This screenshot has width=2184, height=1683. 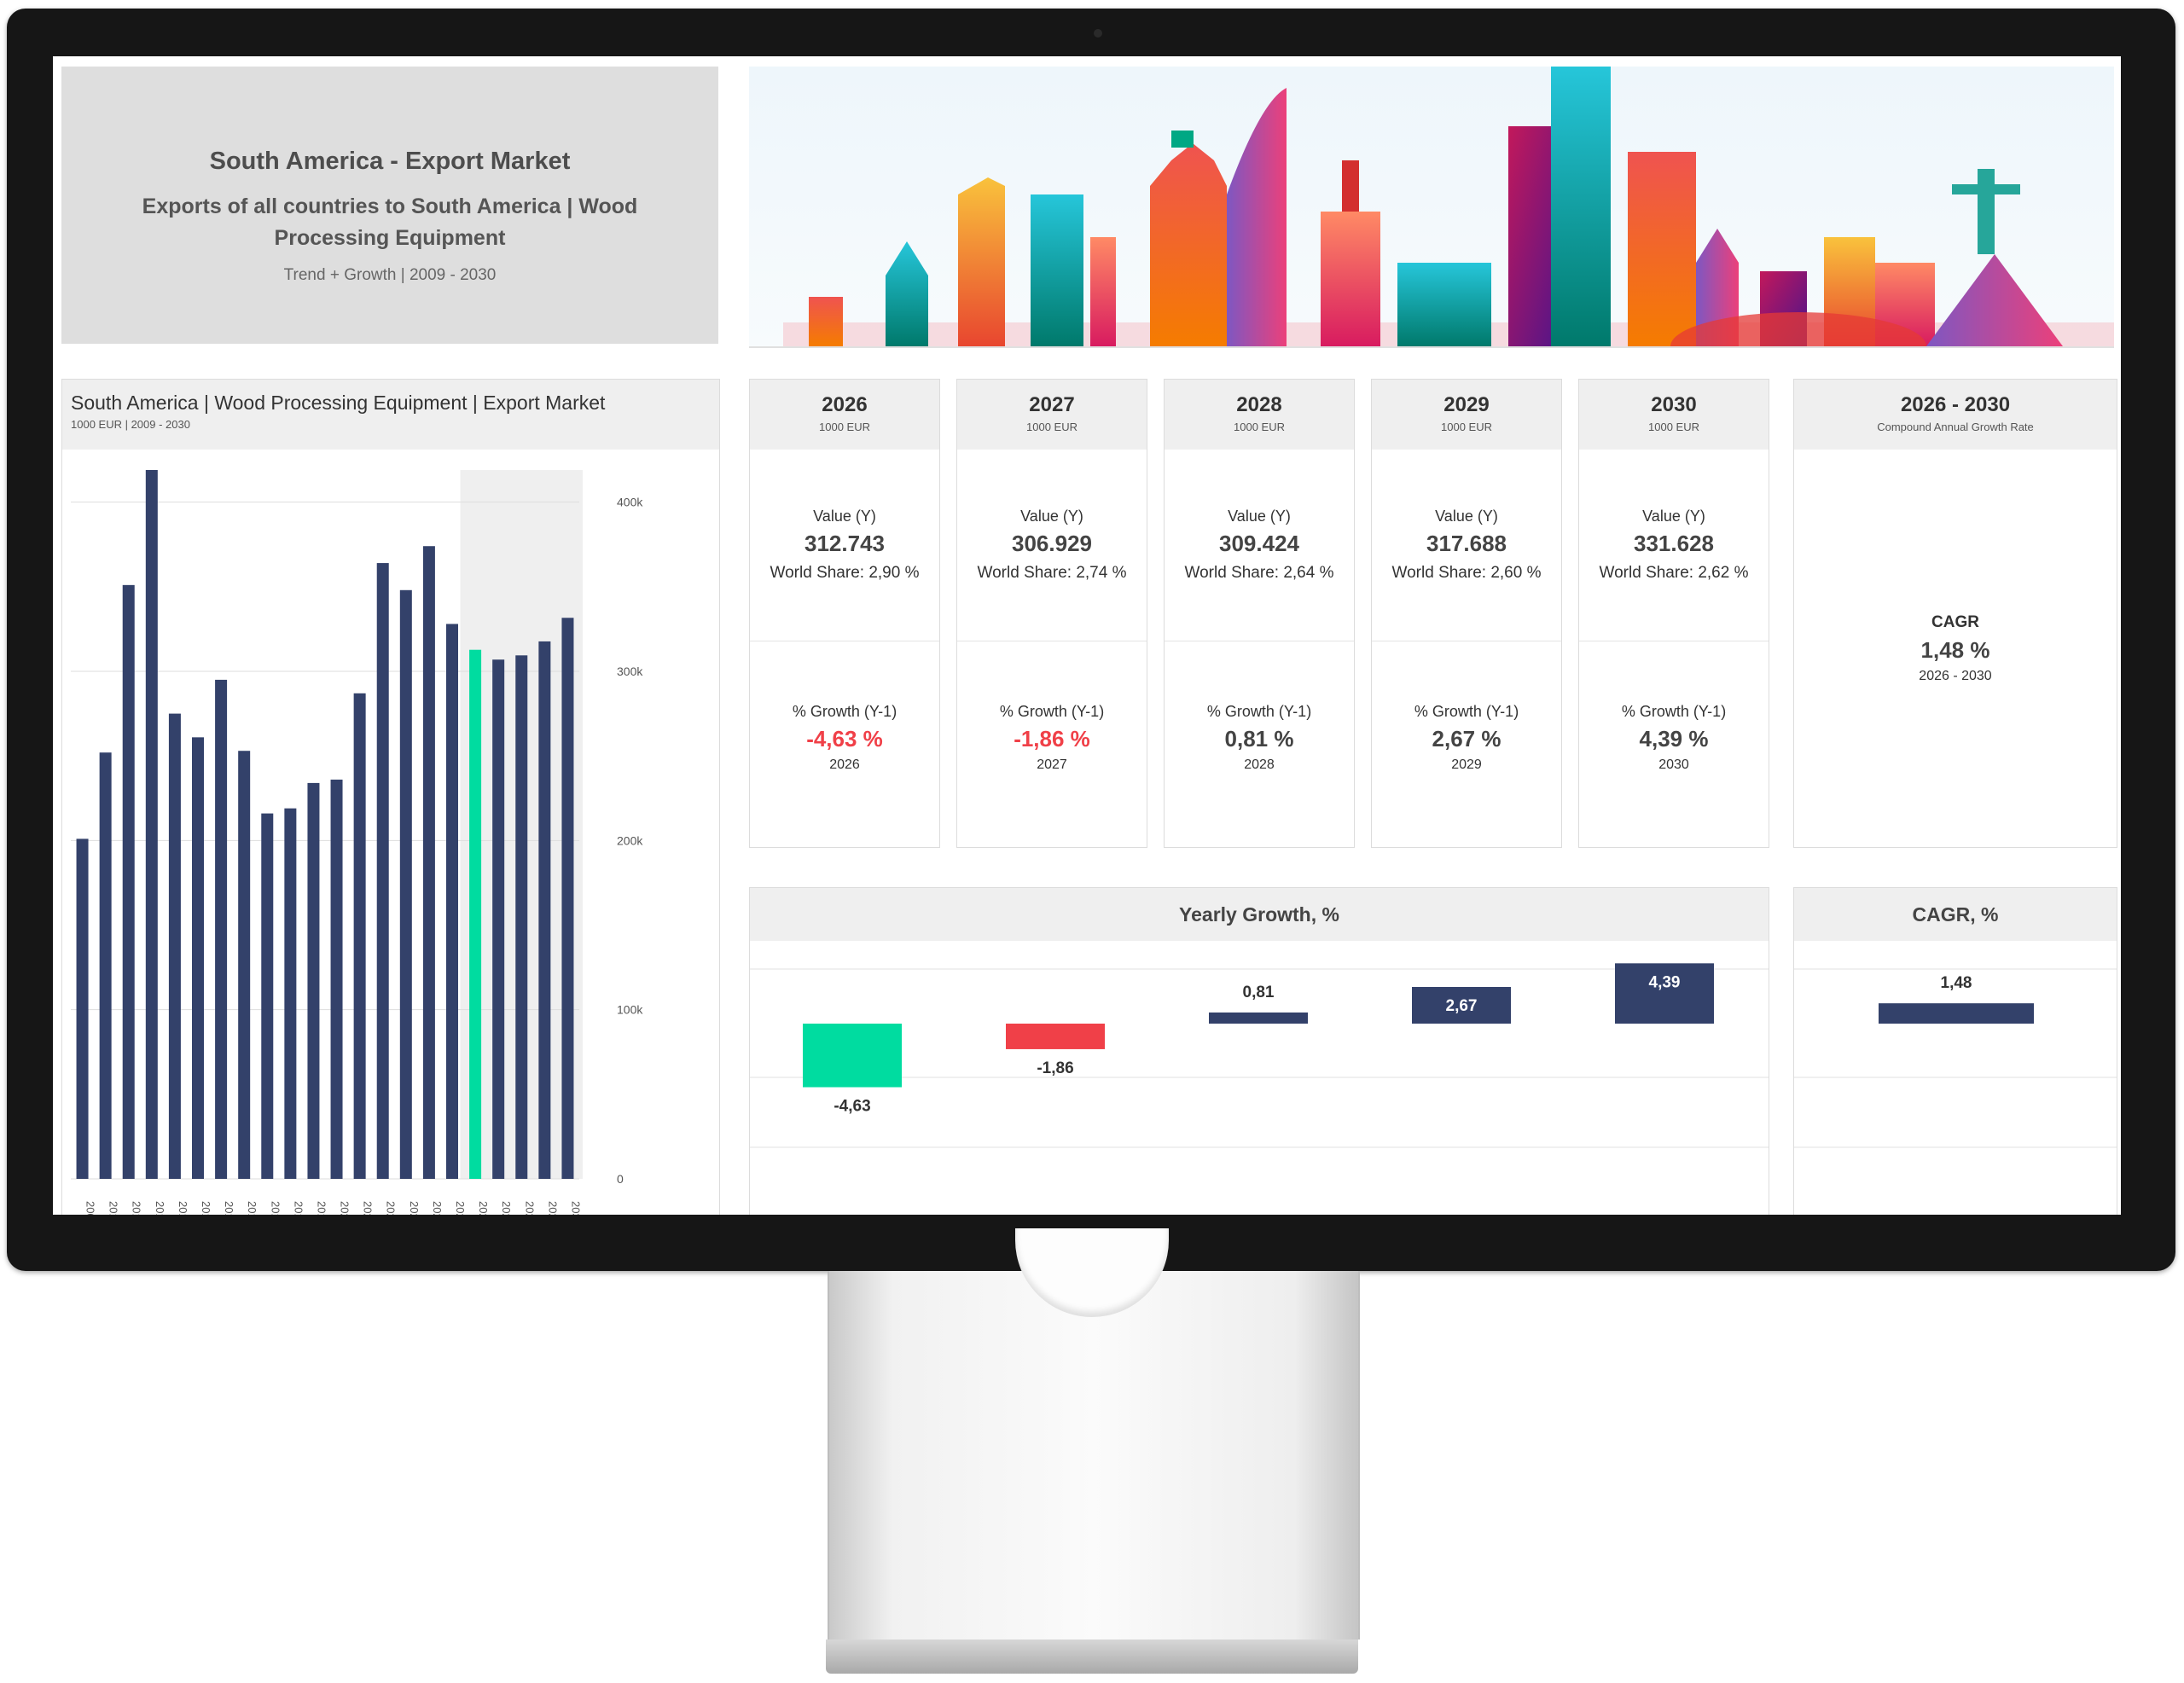 I want to click on growth-year: 2026, so click(x=844, y=764).